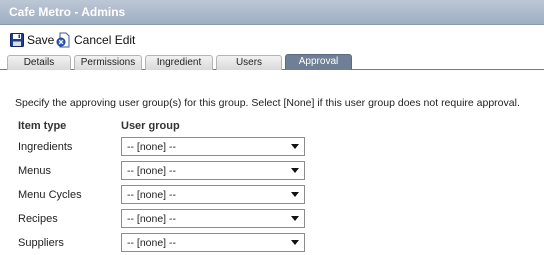 This screenshot has height=255, width=544. Describe the element at coordinates (213, 170) in the screenshot. I see `menus-user-group-select: -- [none] --` at that location.